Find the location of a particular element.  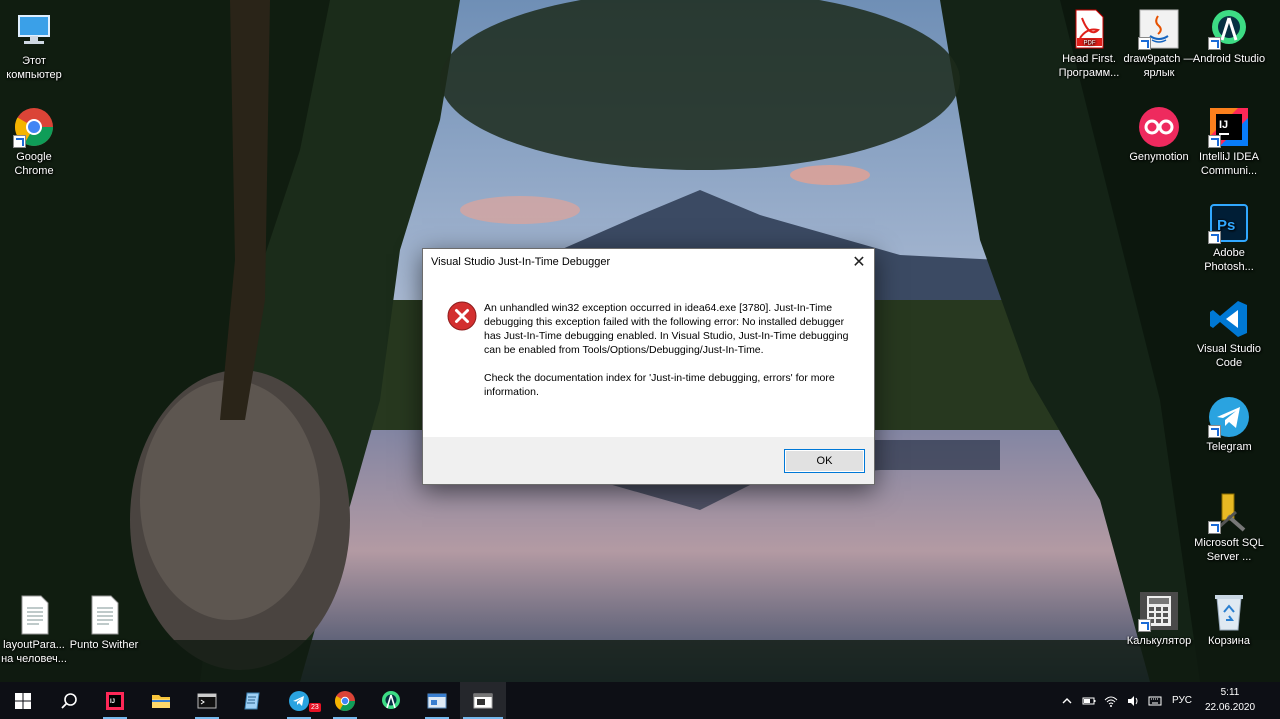

volume-icon is located at coordinates (1133, 701).